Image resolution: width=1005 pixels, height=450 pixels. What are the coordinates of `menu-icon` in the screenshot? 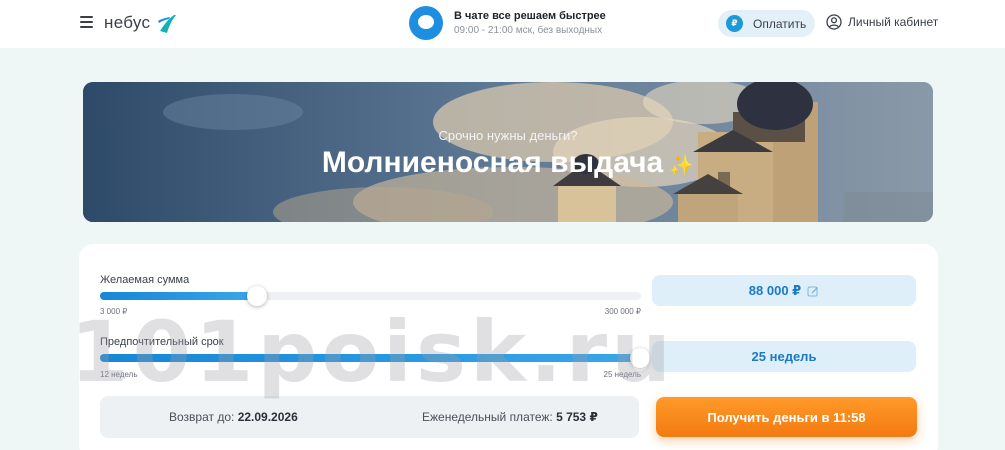 It's located at (86, 22).